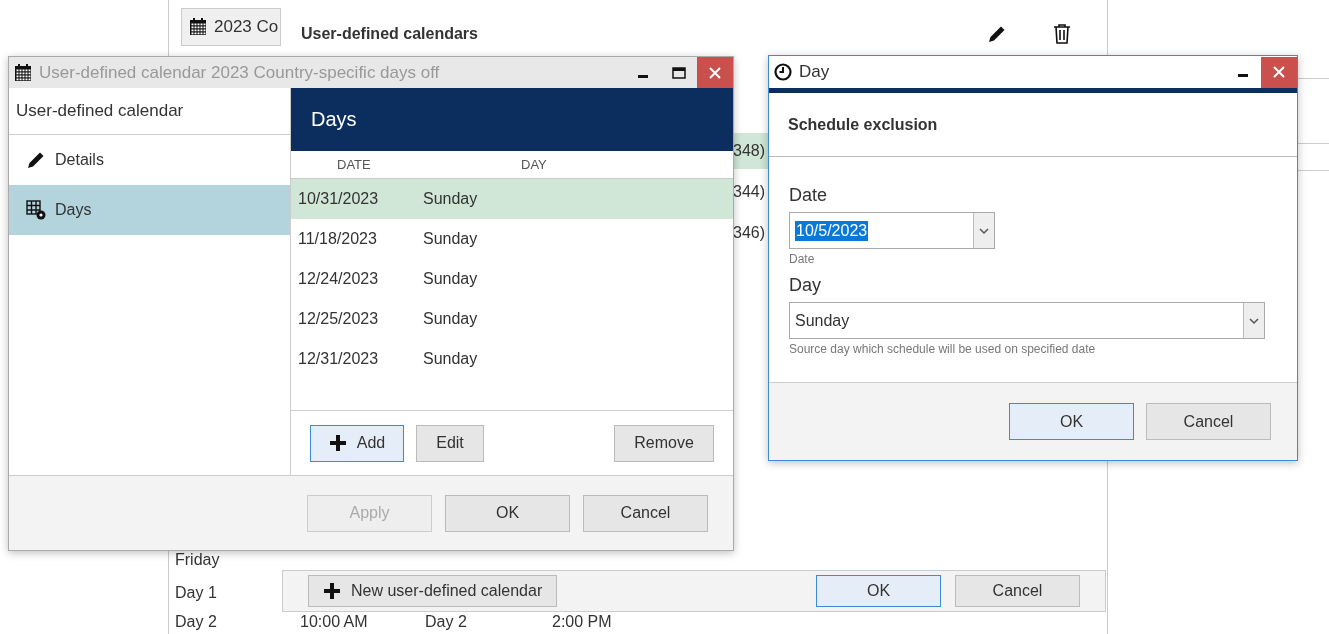 The image size is (1329, 634). What do you see at coordinates (664, 443) in the screenshot?
I see `list-button: Remove` at bounding box center [664, 443].